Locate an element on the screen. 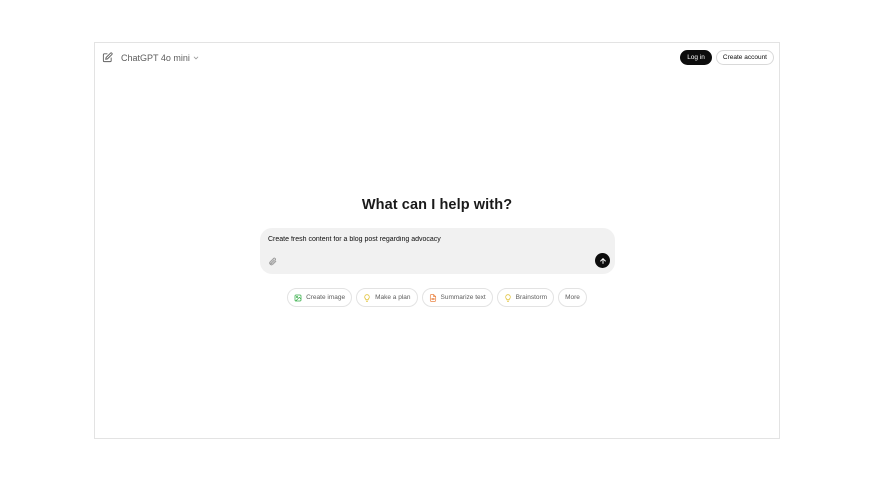 The width and height of the screenshot is (876, 484). message-input is located at coordinates (428, 239).